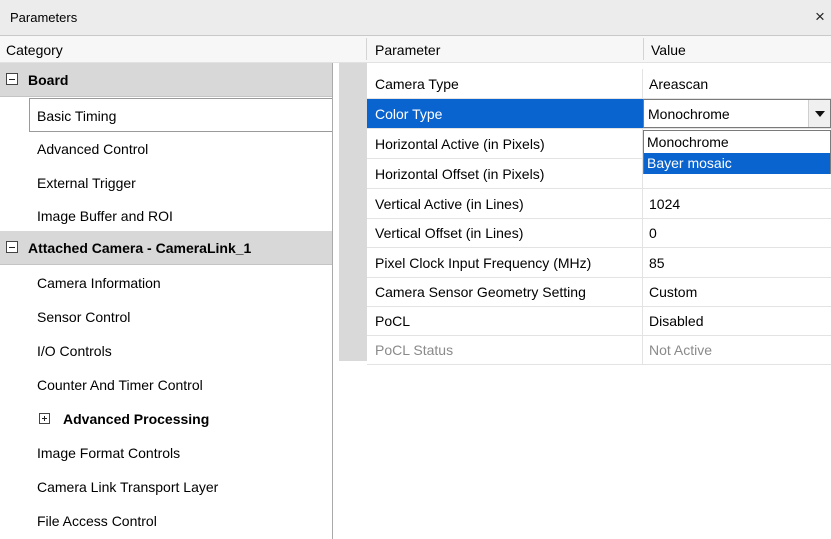  Describe the element at coordinates (673, 292) in the screenshot. I see `param-value: Custom` at that location.